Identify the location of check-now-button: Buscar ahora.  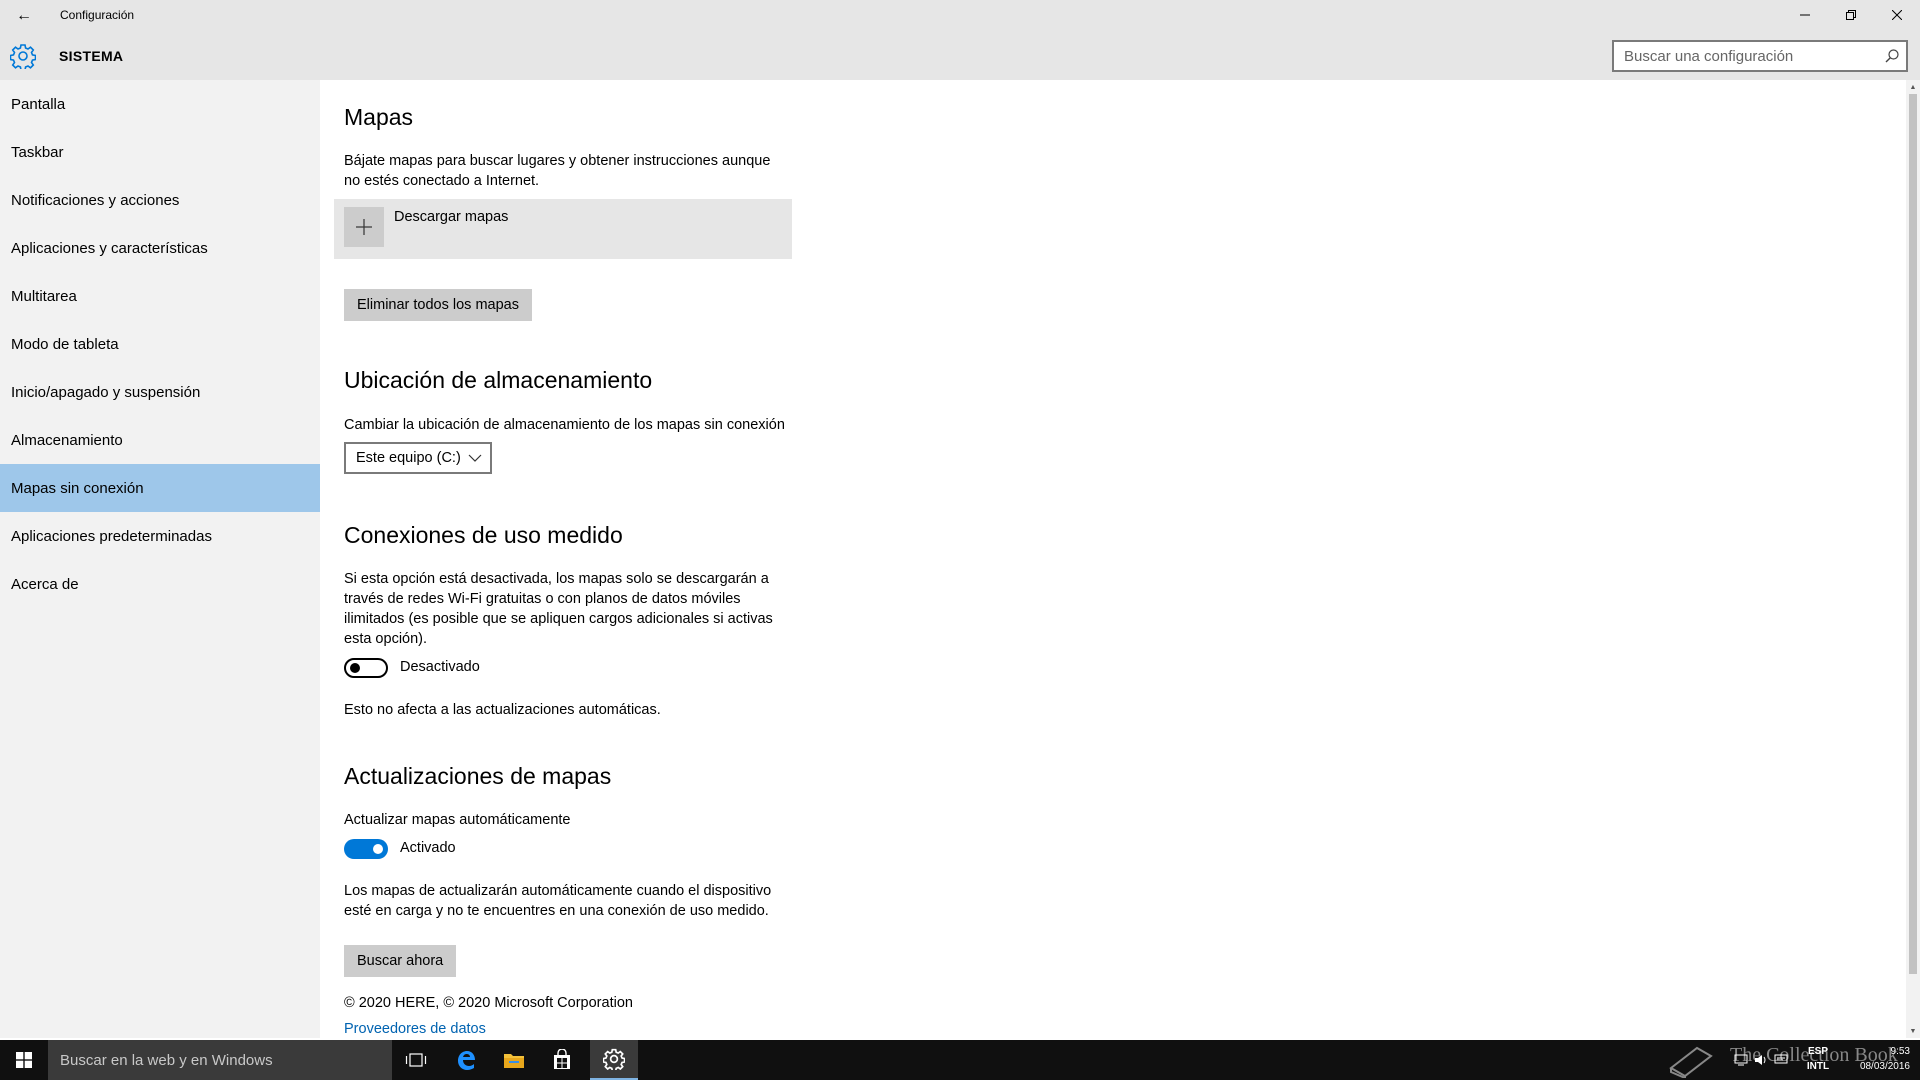
(400, 961).